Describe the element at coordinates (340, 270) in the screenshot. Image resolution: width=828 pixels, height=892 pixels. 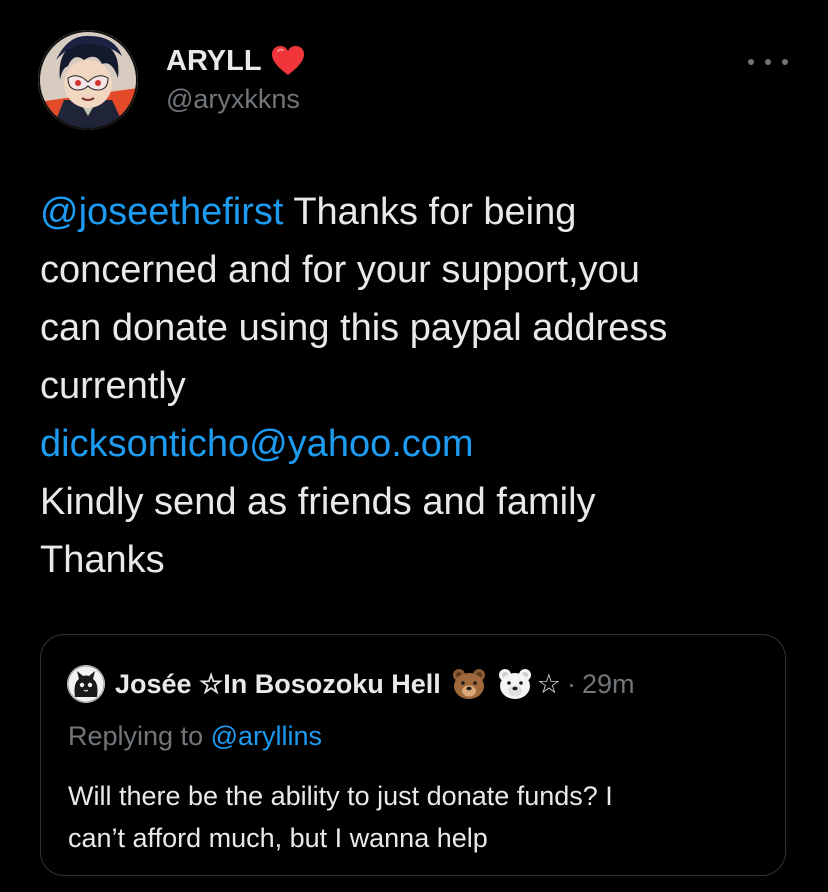
I see `tweet-line: concerned and for your support,you` at that location.